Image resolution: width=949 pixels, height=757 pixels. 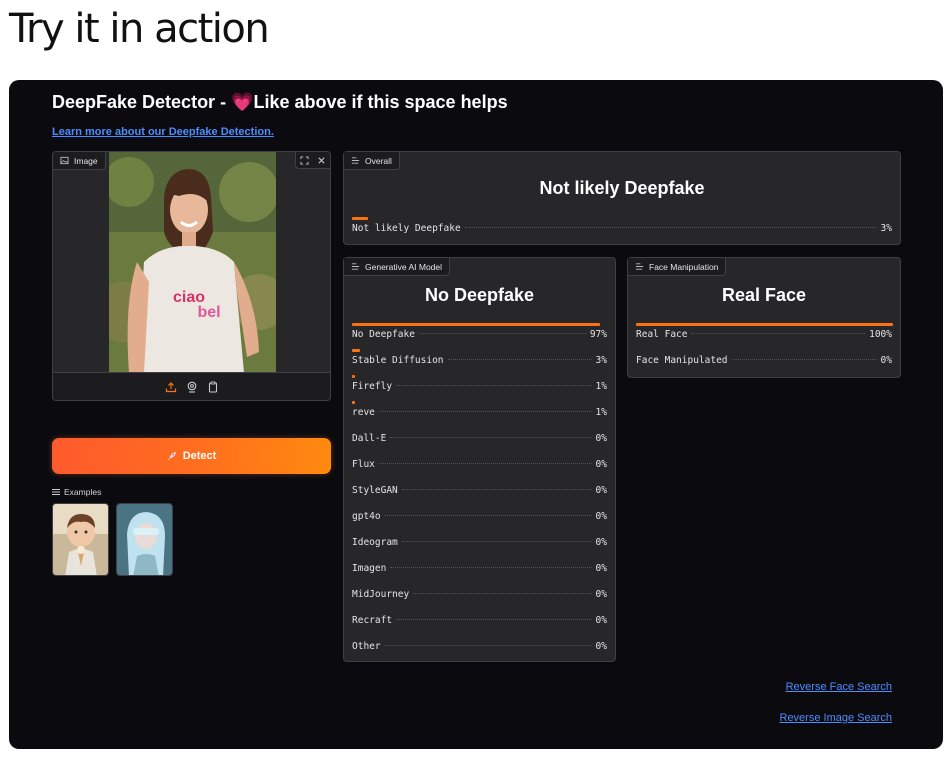 What do you see at coordinates (839, 687) in the screenshot?
I see `reverse-face-search-link: Reverse Face Search` at bounding box center [839, 687].